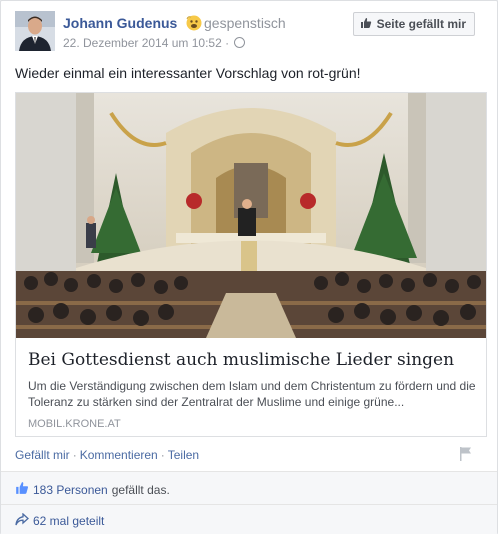  I want to click on likes-count: 183 Personen, so click(70, 490).